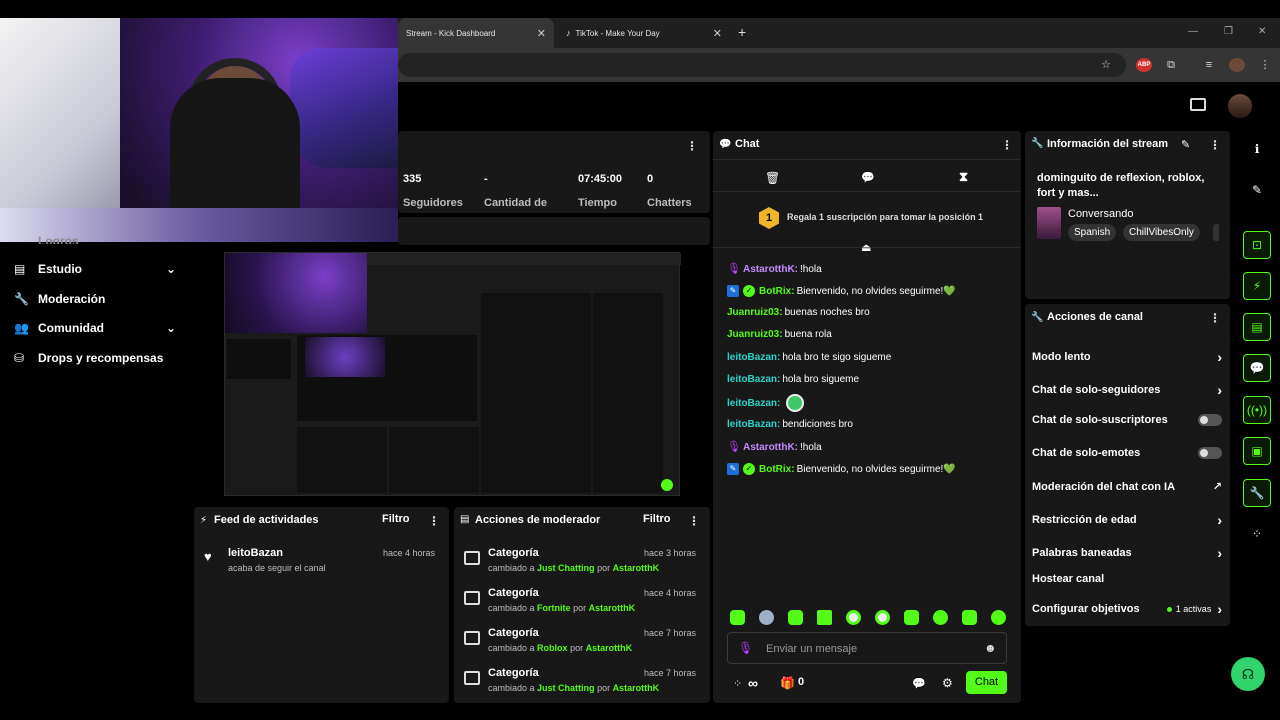 The height and width of the screenshot is (720, 1280). Describe the element at coordinates (867, 648) in the screenshot. I see `chat-input: 🎙 Enviar un mensaje ☻` at that location.